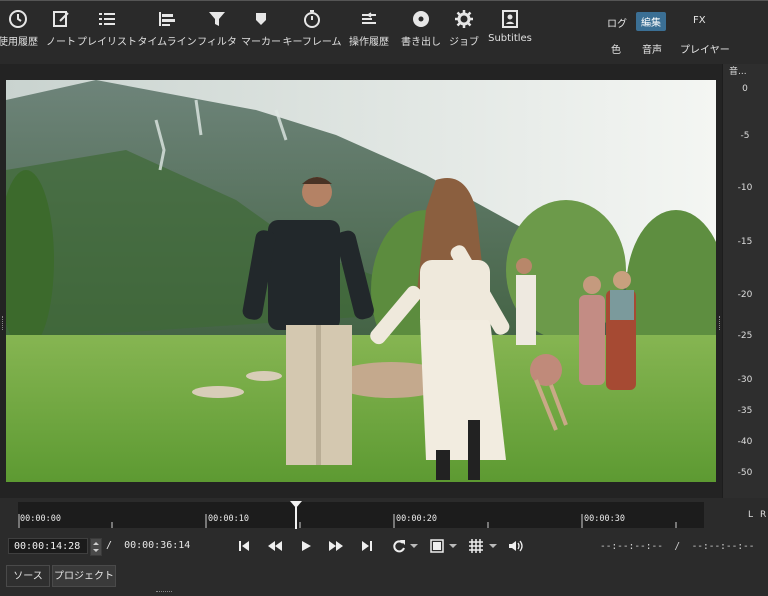  I want to click on layout-fx: FX, so click(699, 20).